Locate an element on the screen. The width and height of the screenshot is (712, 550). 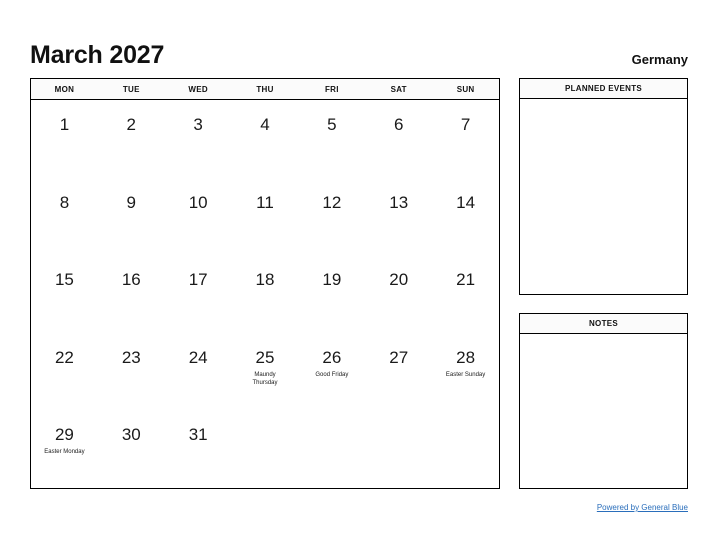
day-cell-22: 22 is located at coordinates (64, 372).